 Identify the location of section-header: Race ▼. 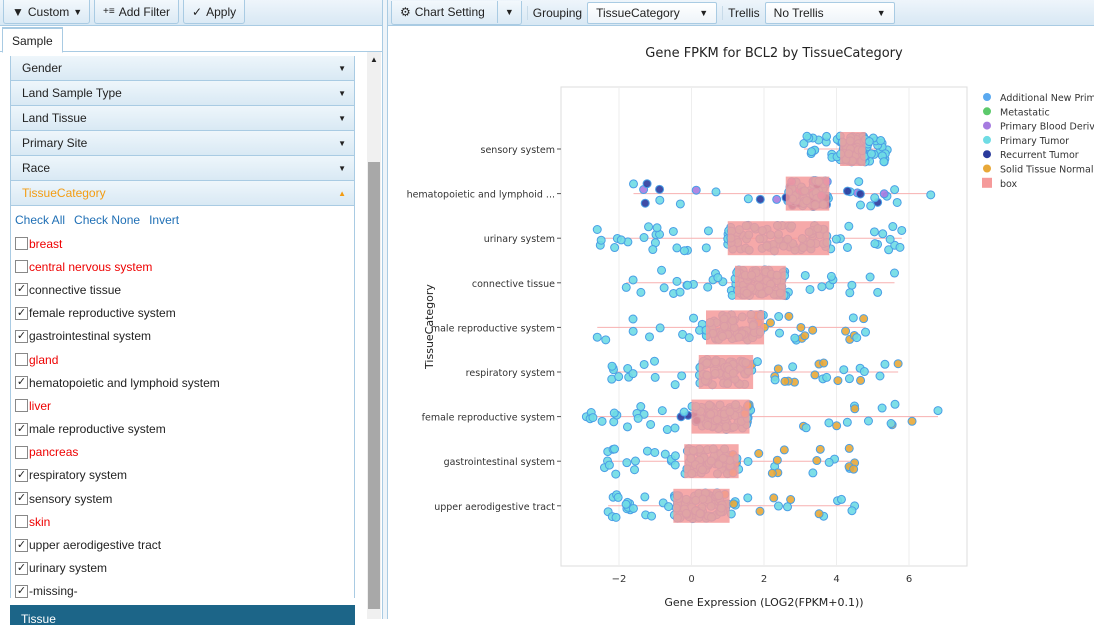
(182, 168).